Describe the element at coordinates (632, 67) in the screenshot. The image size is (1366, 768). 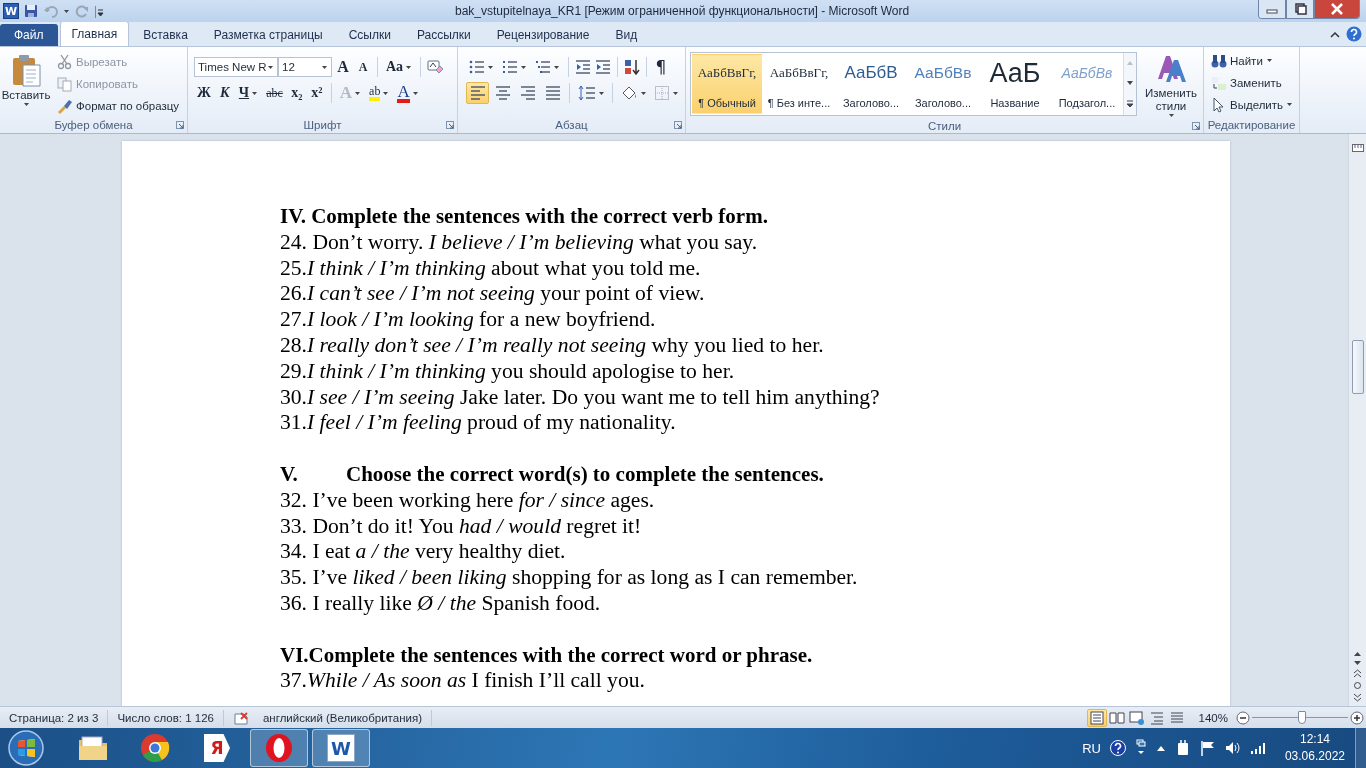
I see `sort-icon` at that location.